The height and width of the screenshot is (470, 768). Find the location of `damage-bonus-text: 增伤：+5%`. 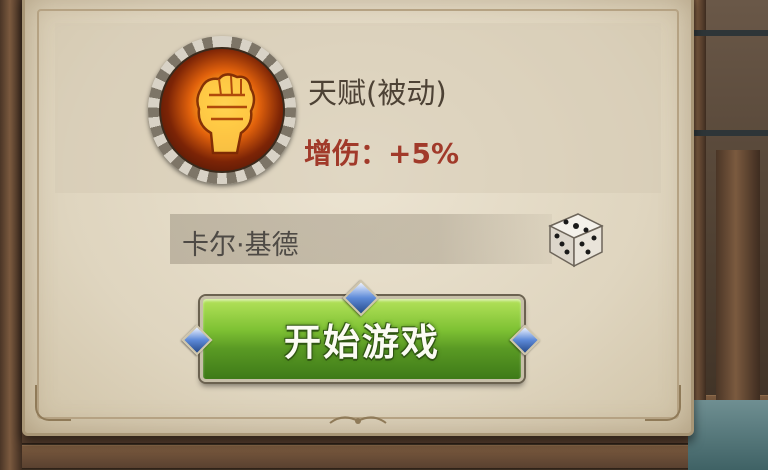

damage-bonus-text: 增伤：+5% is located at coordinates (381, 153).